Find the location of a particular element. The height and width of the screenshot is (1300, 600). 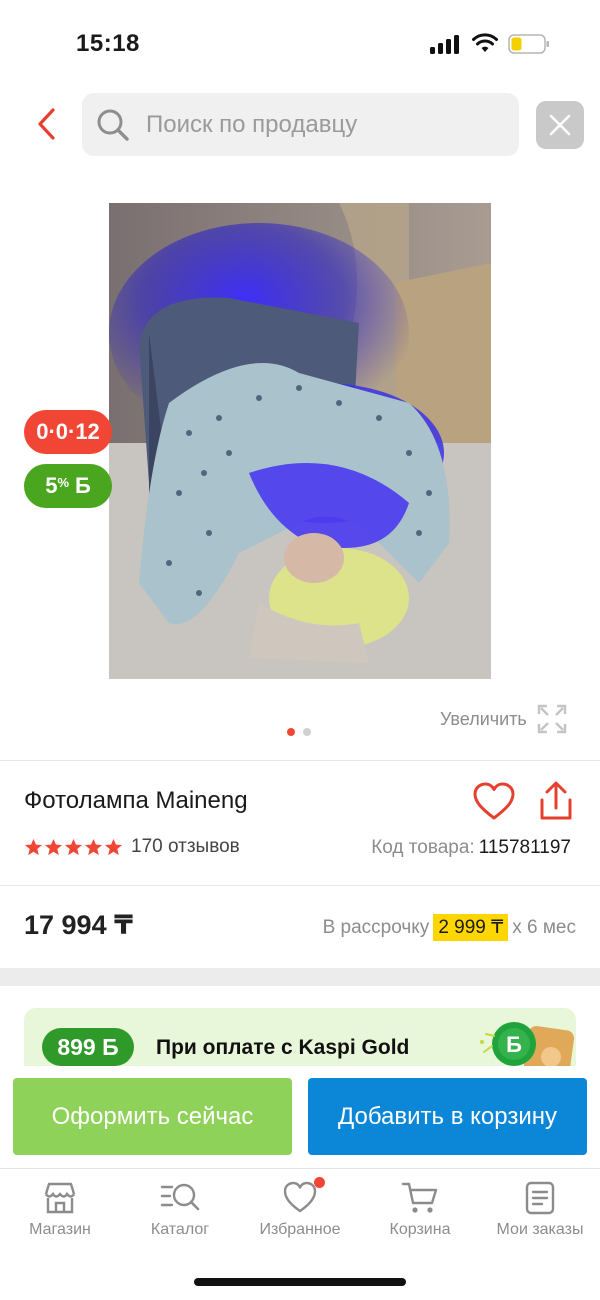

chevron-left-icon is located at coordinates (46, 124).